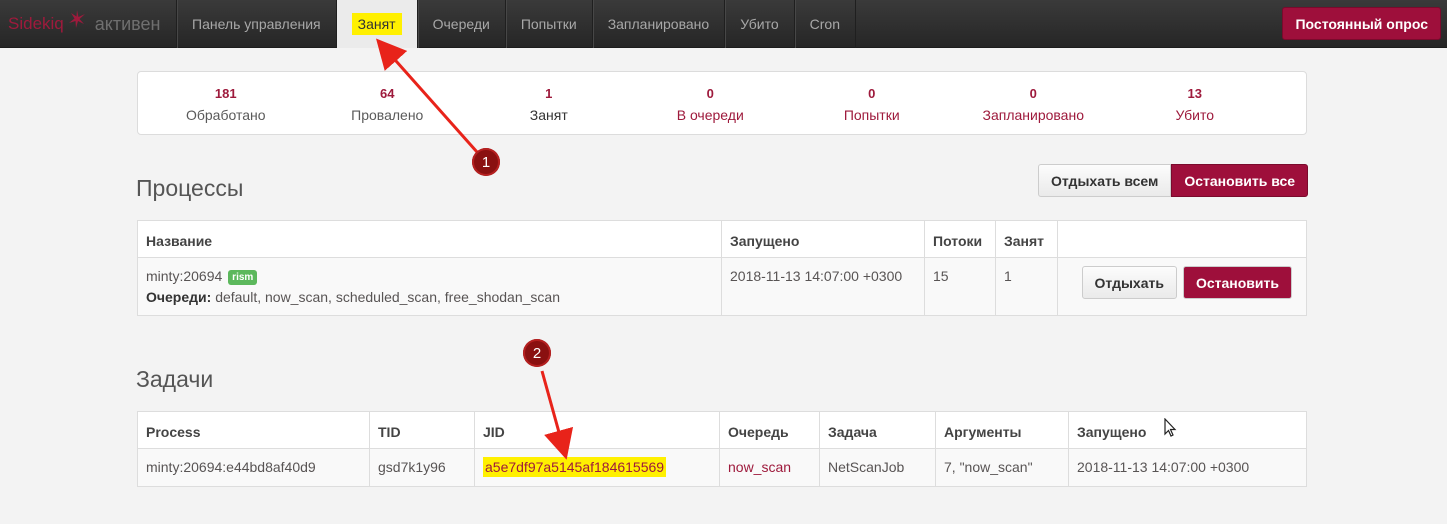  What do you see at coordinates (877, 467) in the screenshot?
I see `job-class: NetScanJob` at bounding box center [877, 467].